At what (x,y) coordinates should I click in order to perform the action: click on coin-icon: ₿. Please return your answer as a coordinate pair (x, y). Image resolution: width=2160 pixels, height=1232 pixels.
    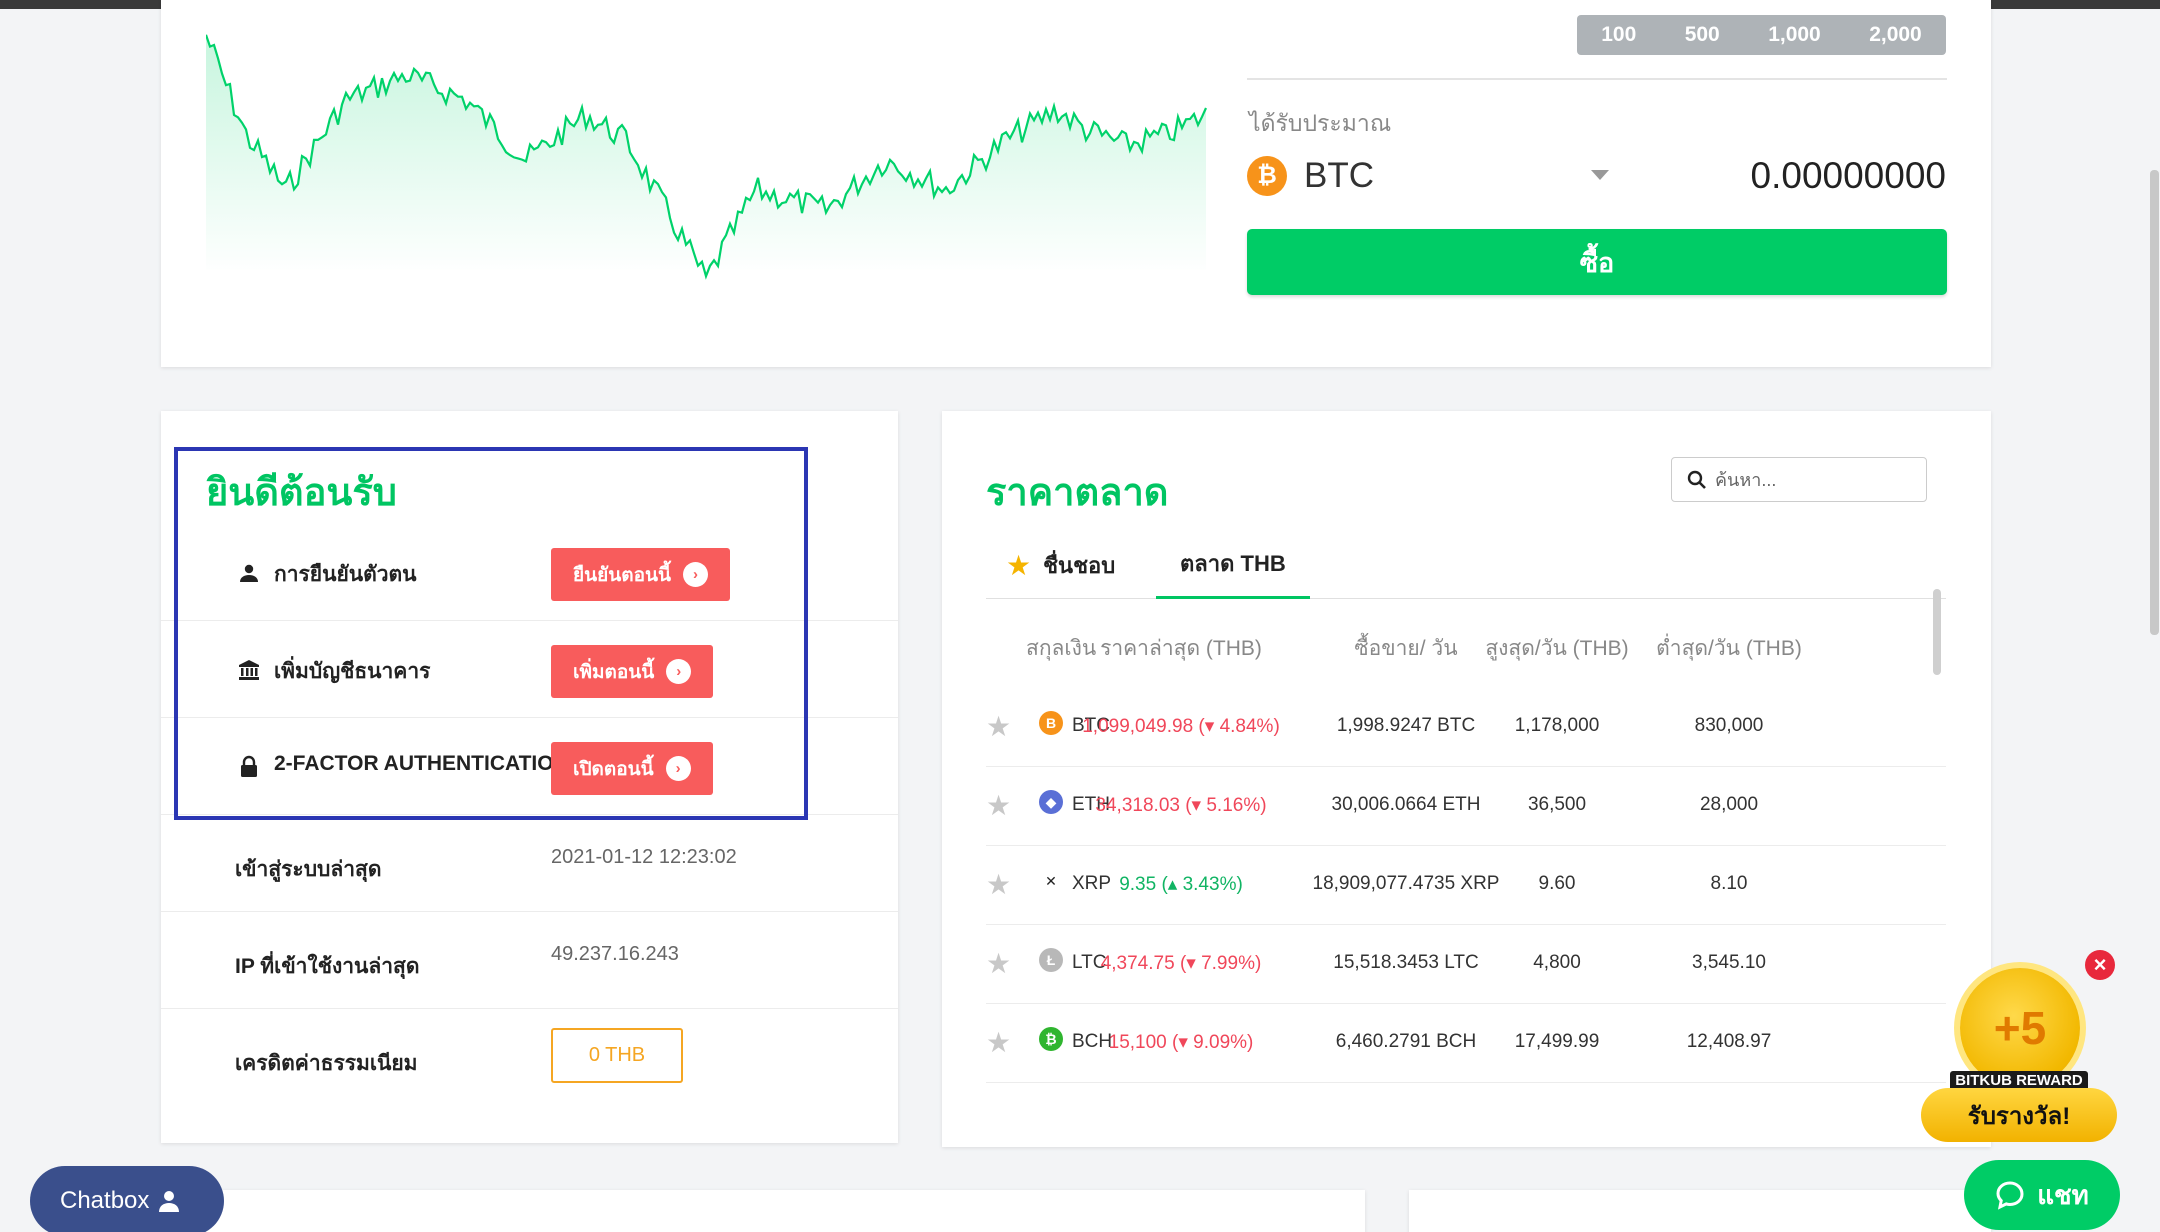
    Looking at the image, I should click on (1051, 1039).